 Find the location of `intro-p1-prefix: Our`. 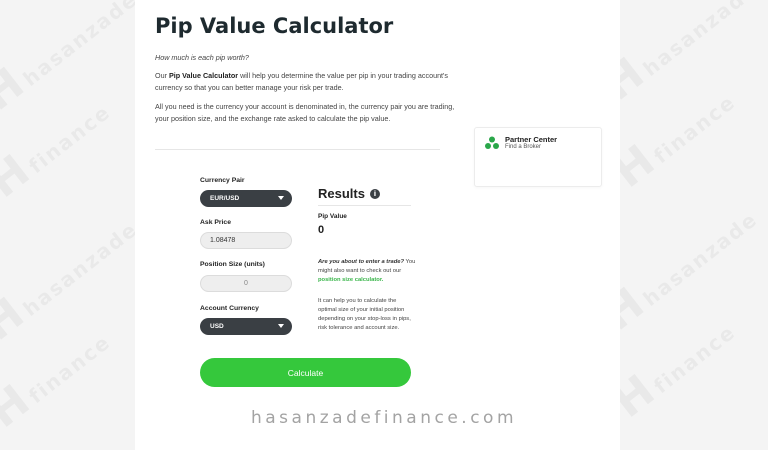

intro-p1-prefix: Our is located at coordinates (162, 75).